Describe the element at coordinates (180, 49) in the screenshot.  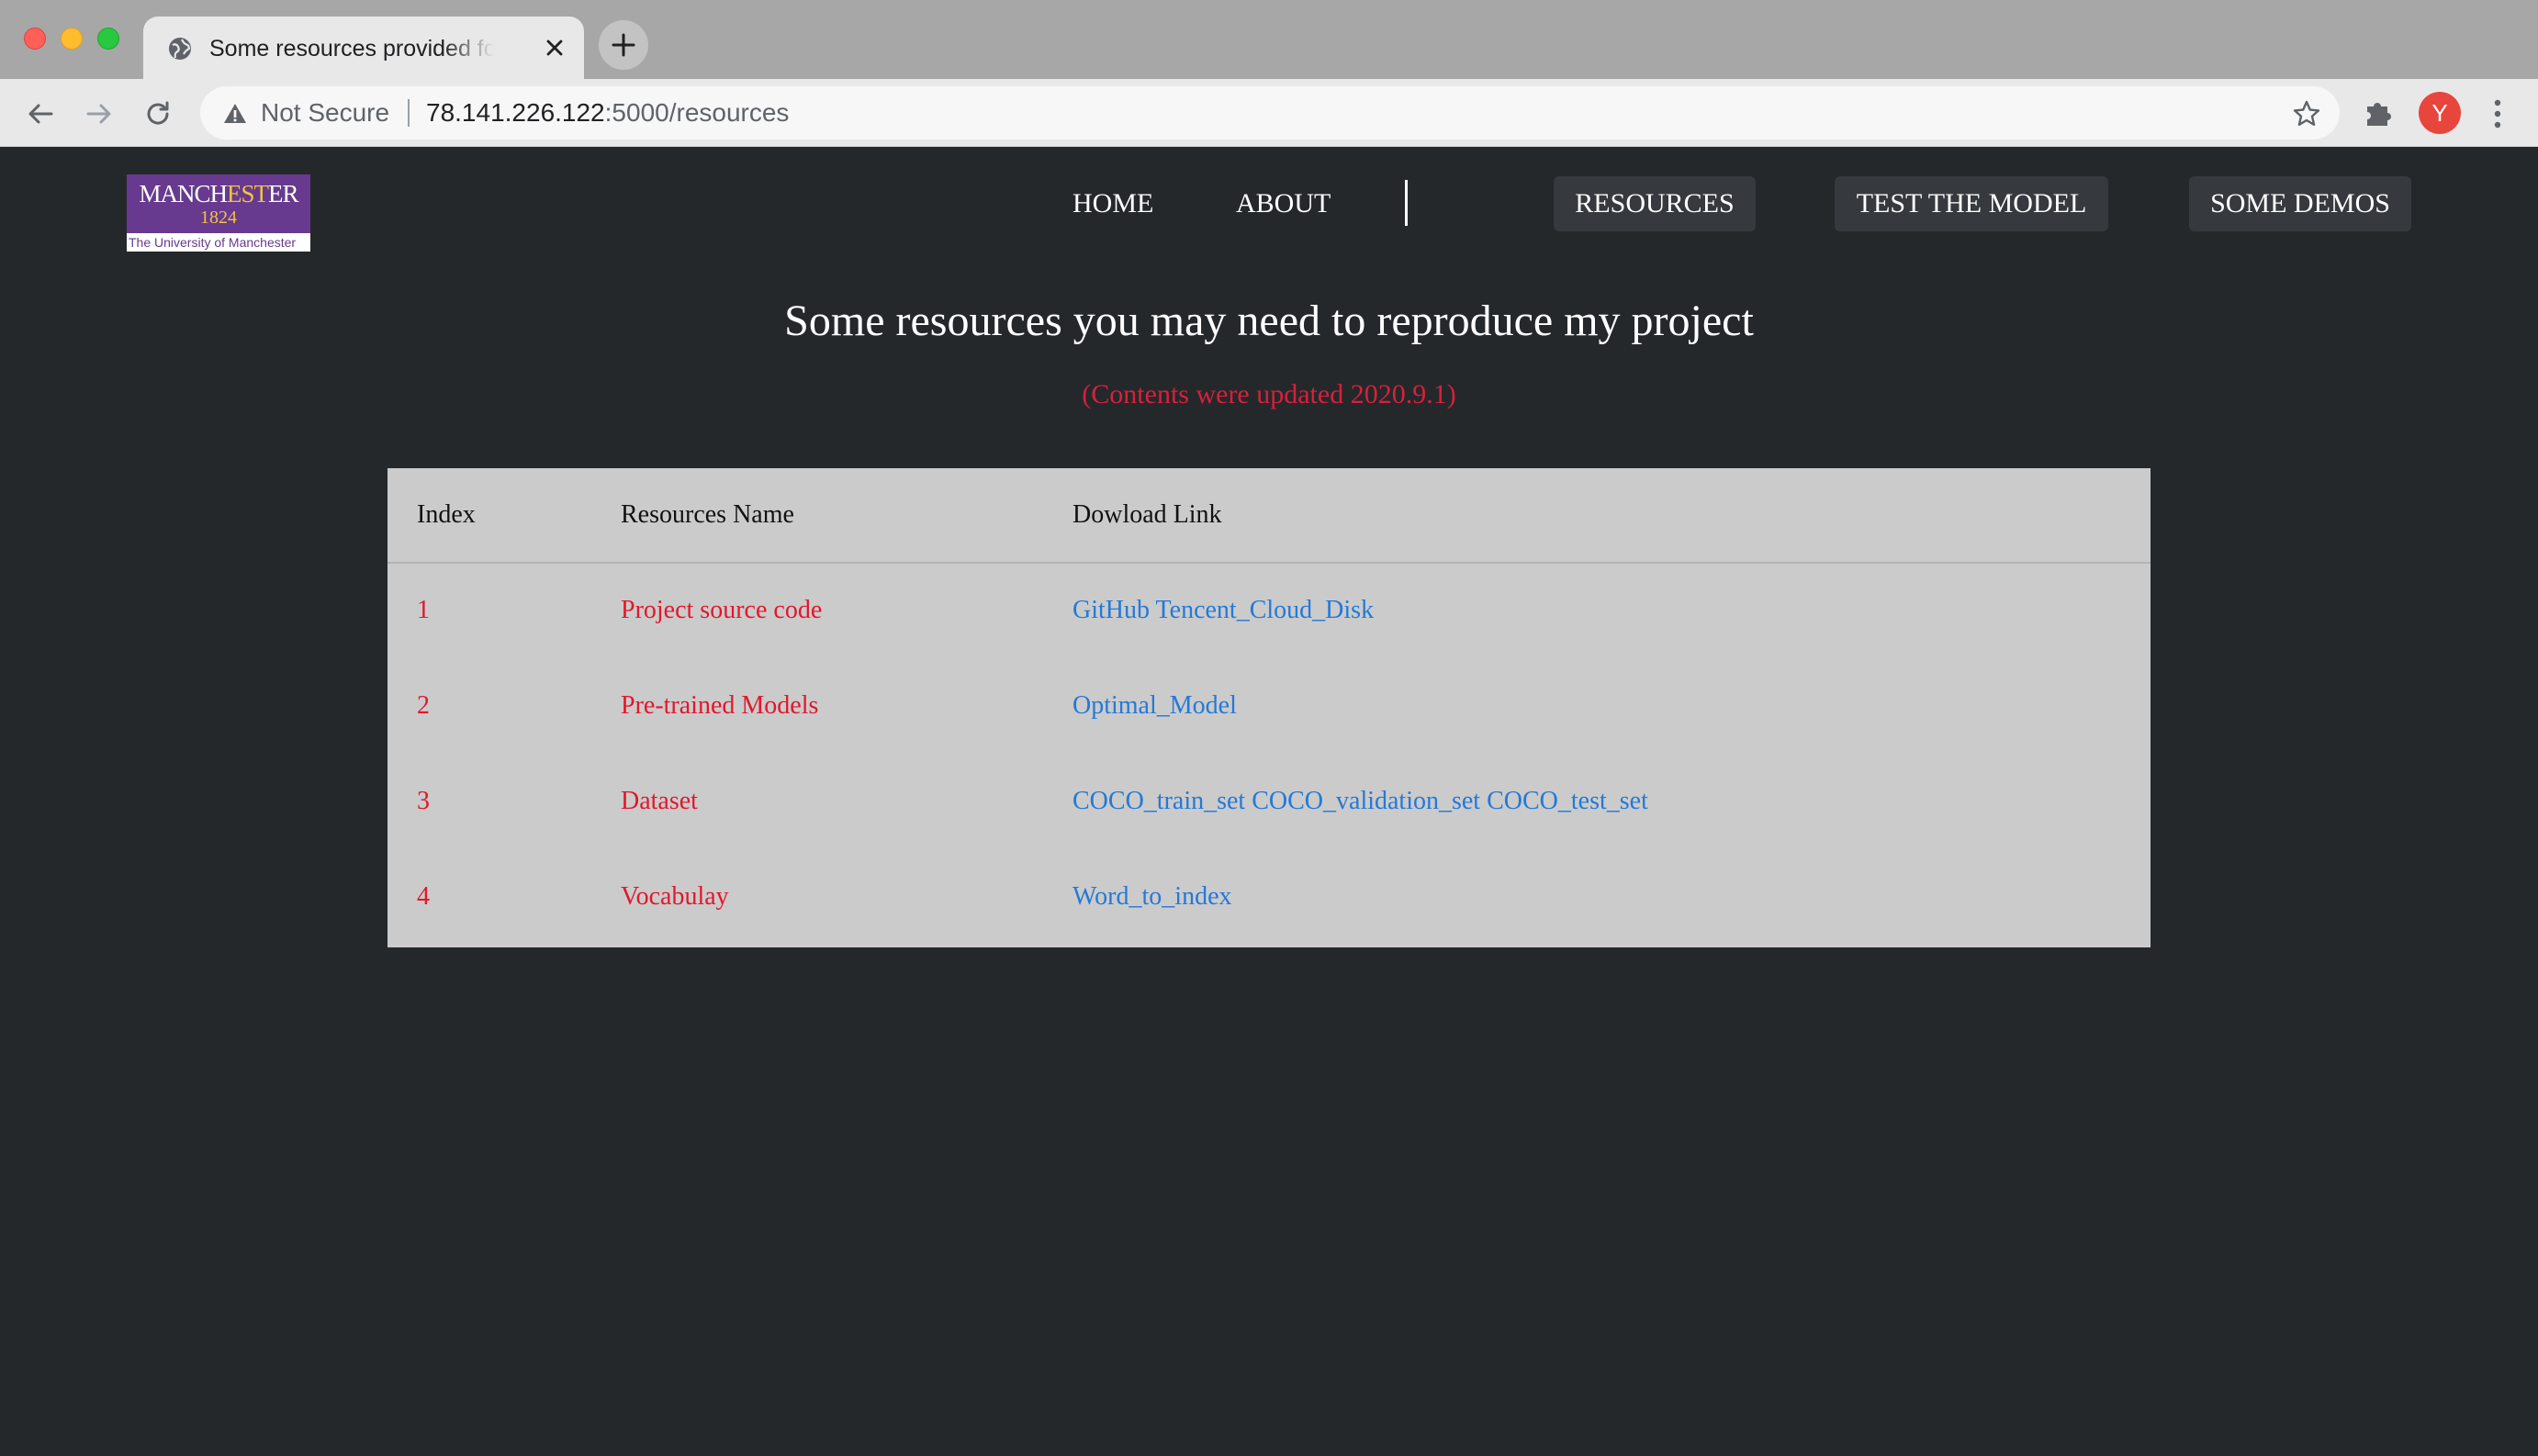
I see `globe-icon` at that location.